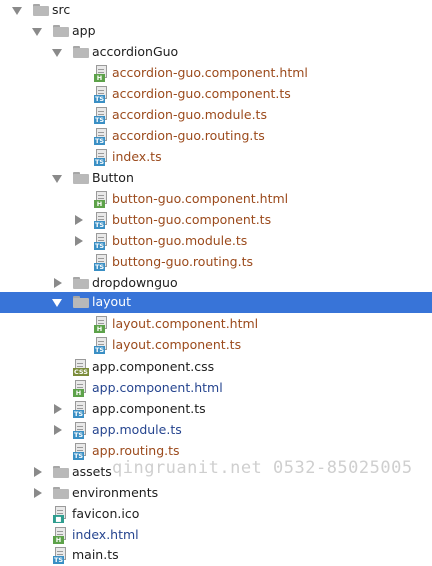 The width and height of the screenshot is (432, 566). Describe the element at coordinates (180, 240) in the screenshot. I see `tree-item-label: button-guo.module.ts` at that location.